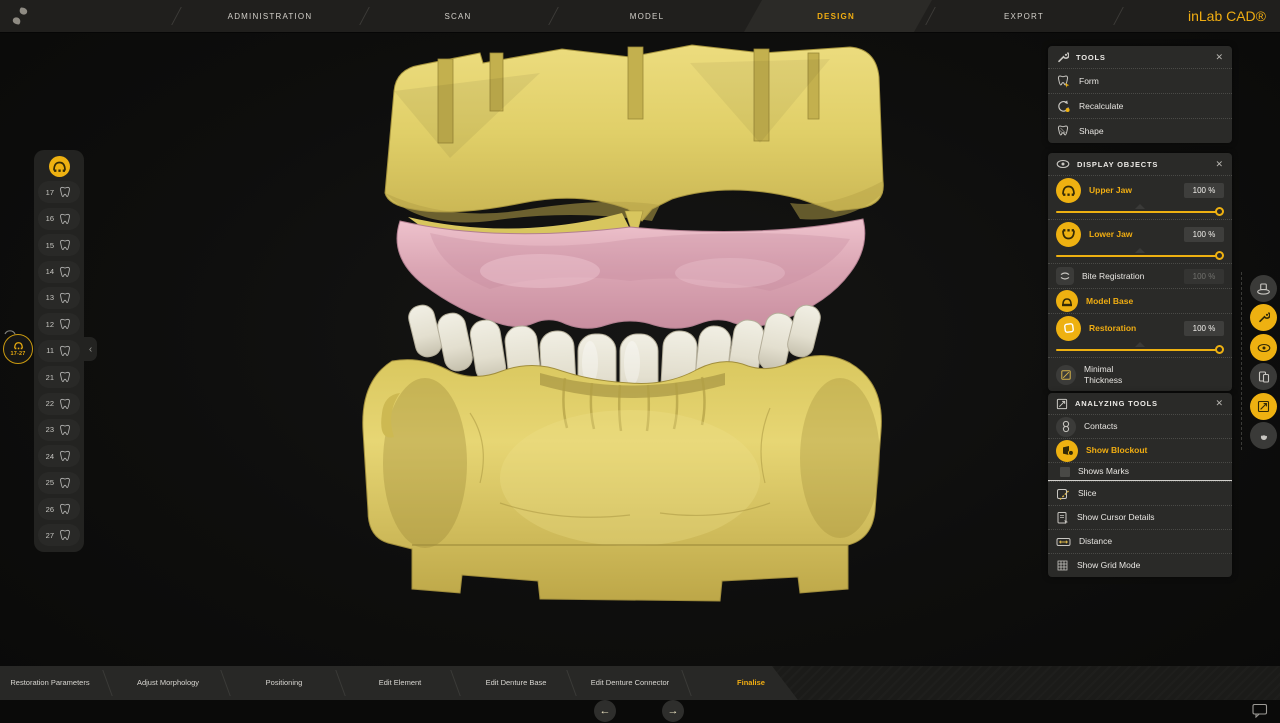 Image resolution: width=1280 pixels, height=723 pixels. What do you see at coordinates (516, 683) in the screenshot?
I see `step-edit-denture-base: Edit Denture Base` at bounding box center [516, 683].